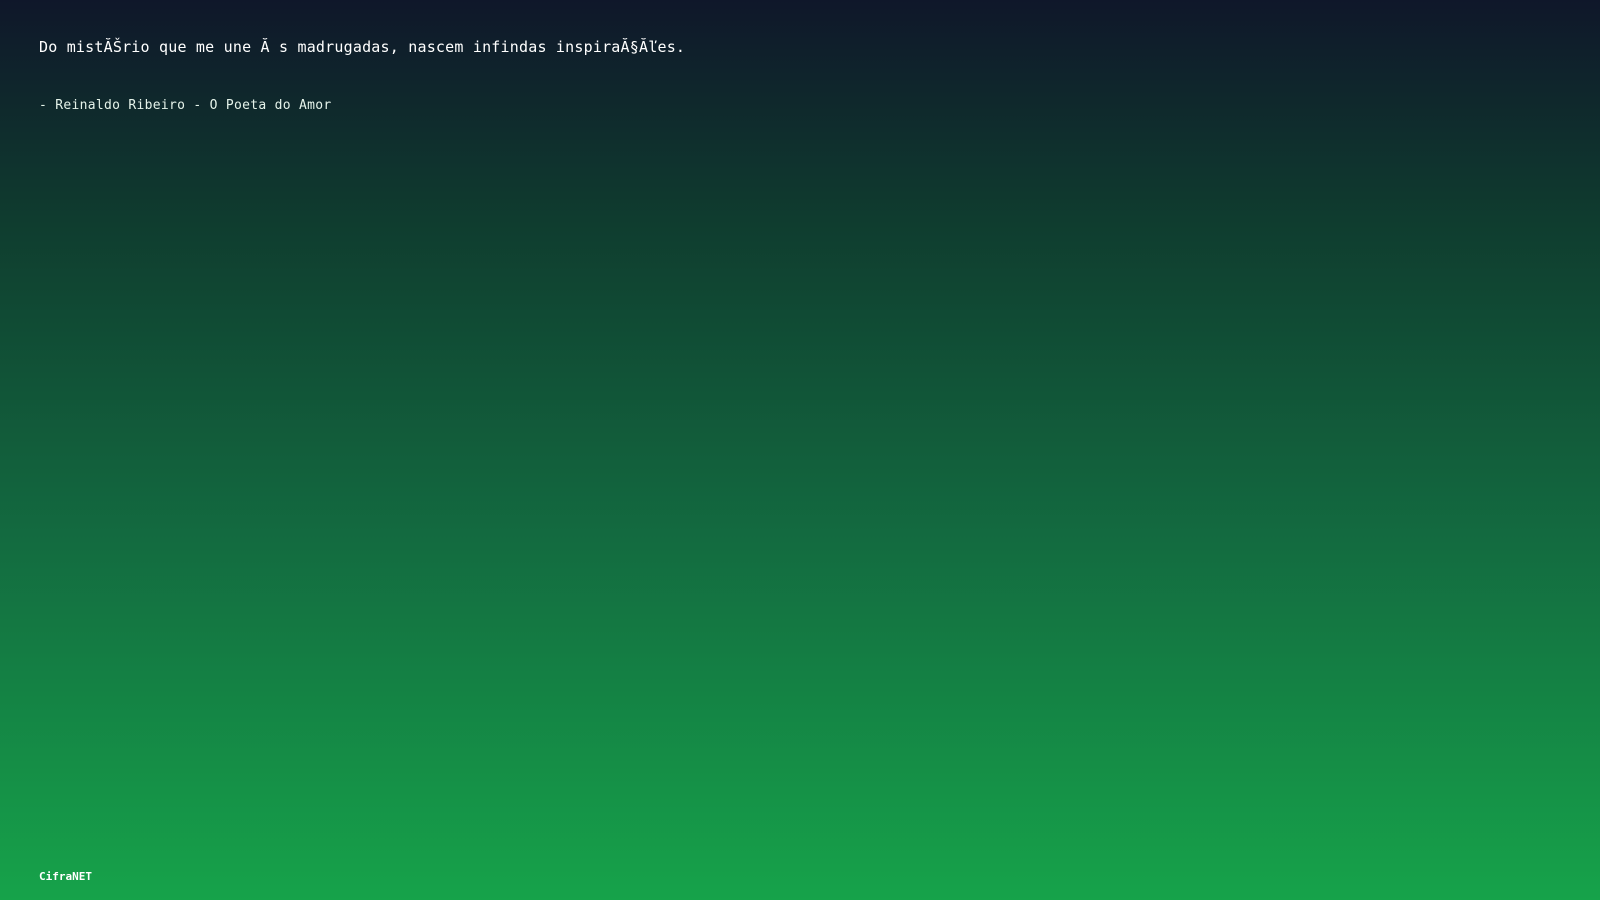 The height and width of the screenshot is (900, 1600). I want to click on quote-attribution: - Reinaldo Ribeiro - O Poeta do Amor, so click(185, 105).